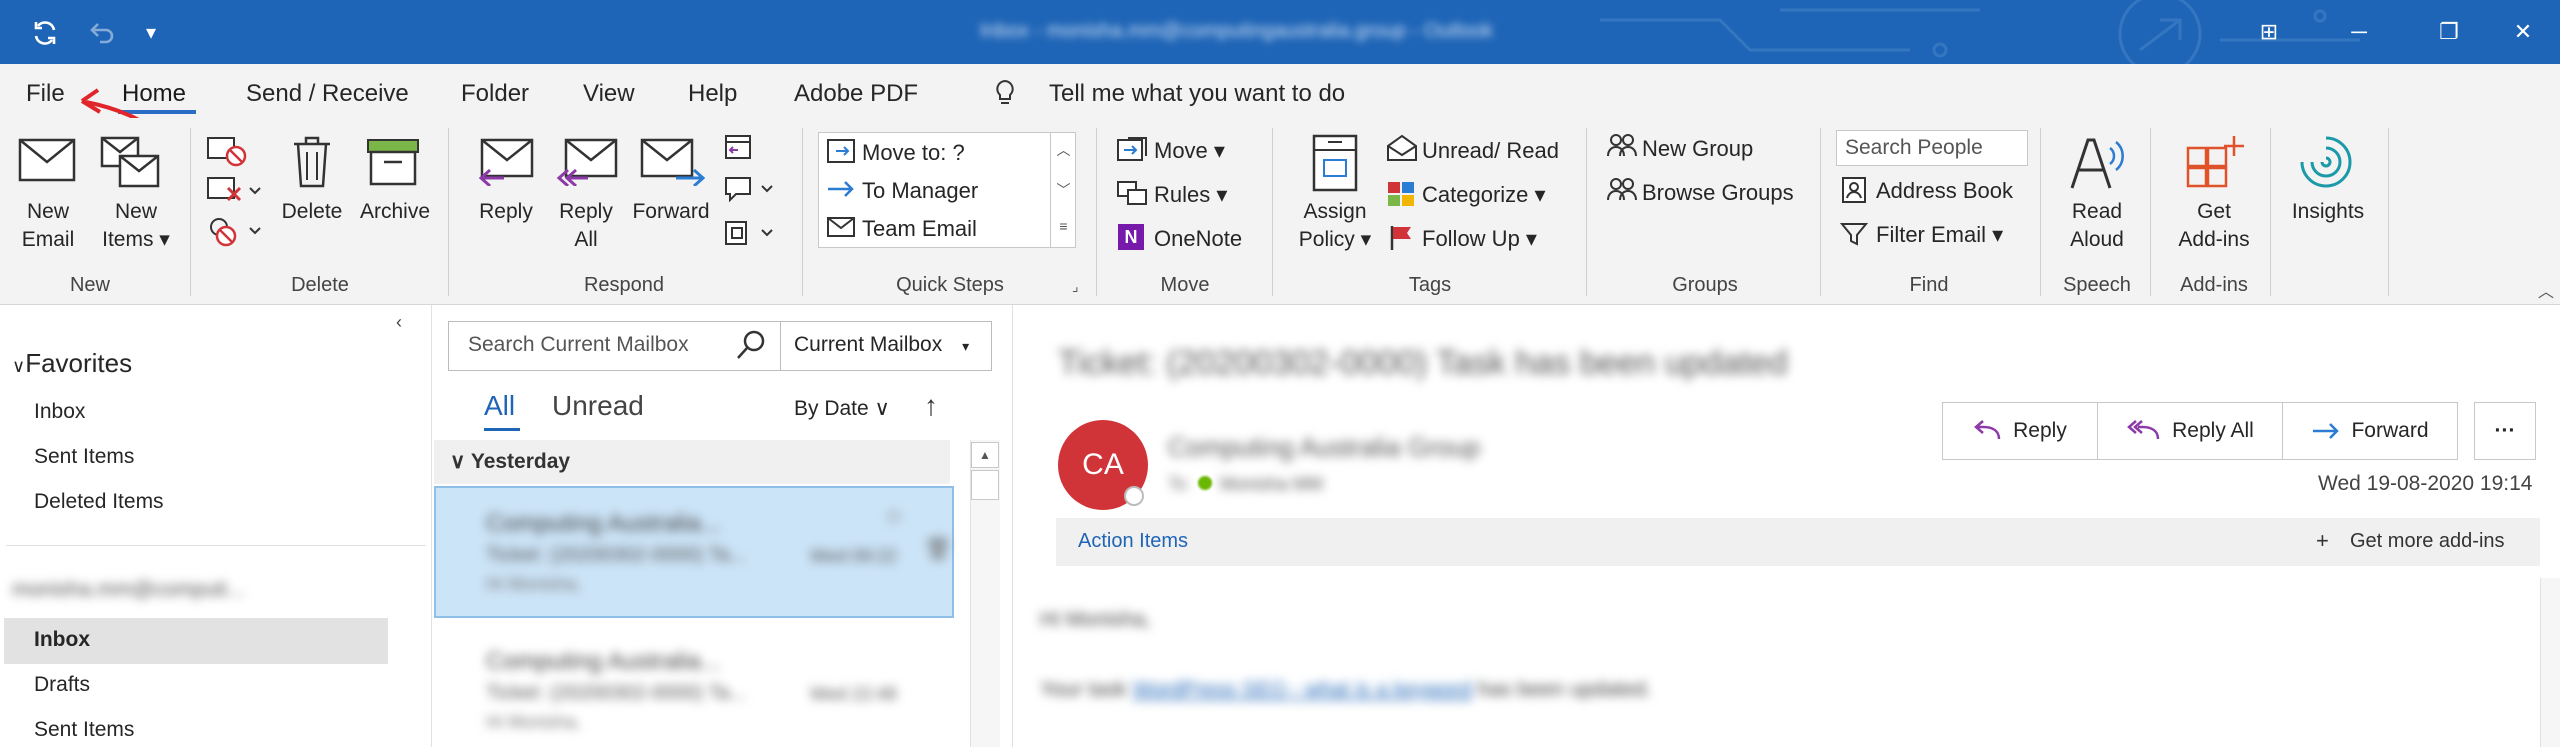 This screenshot has height=747, width=2560. What do you see at coordinates (1430, 285) in the screenshot?
I see `group-label-tags: Tags` at bounding box center [1430, 285].